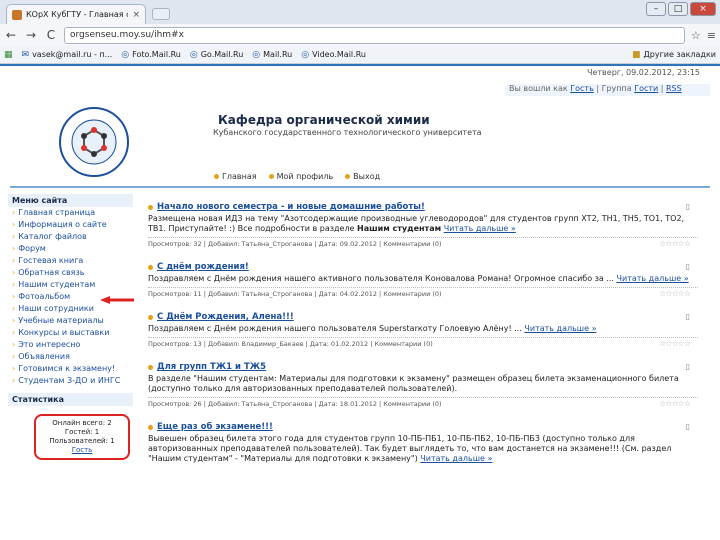  Describe the element at coordinates (582, 88) in the screenshot. I see `user-name-link: Гость` at that location.